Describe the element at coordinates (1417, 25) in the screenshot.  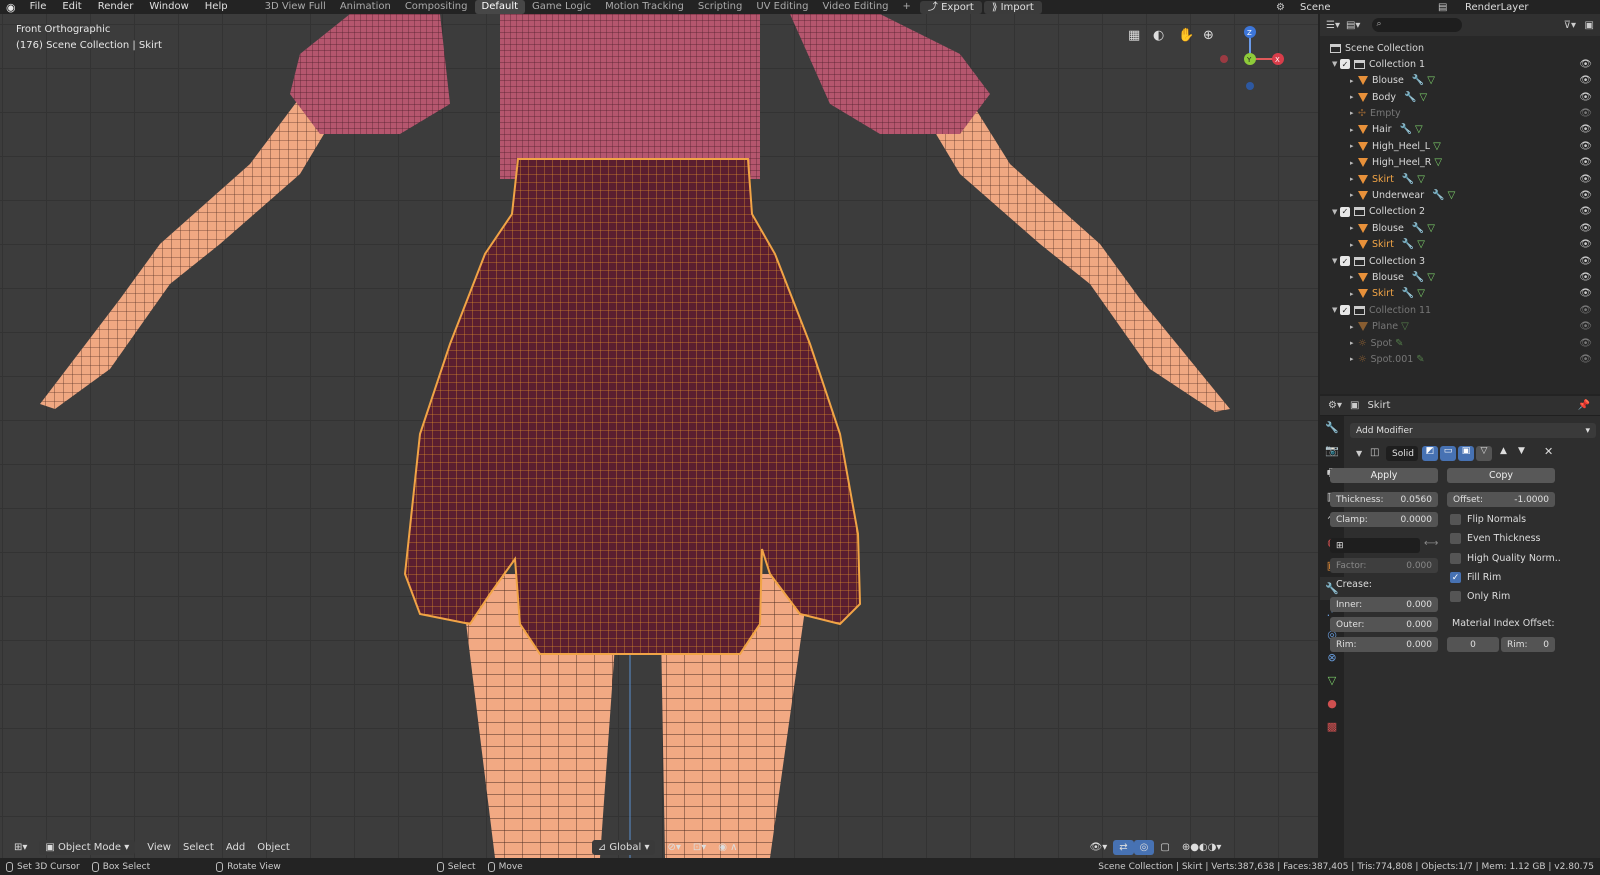
I see `outliner-search-input: ⌕` at that location.